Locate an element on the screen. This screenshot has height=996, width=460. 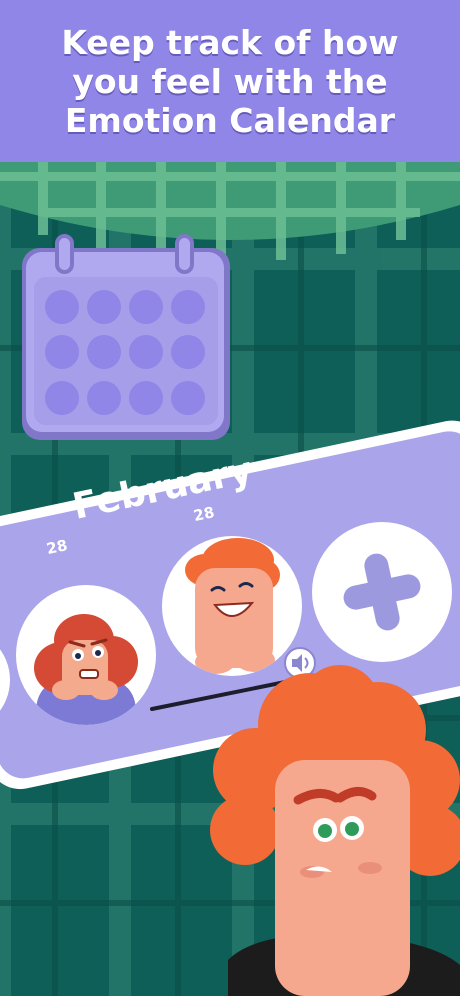
emotion-entry-happy is located at coordinates (232, 606).